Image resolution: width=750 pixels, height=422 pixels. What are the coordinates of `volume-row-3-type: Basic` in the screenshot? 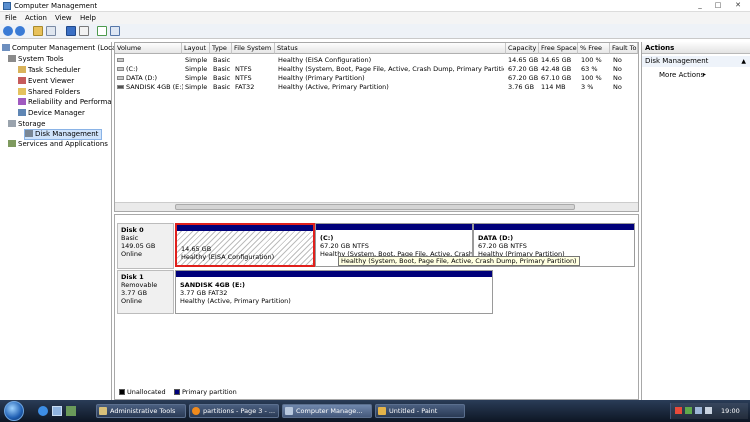 It's located at (222, 87).